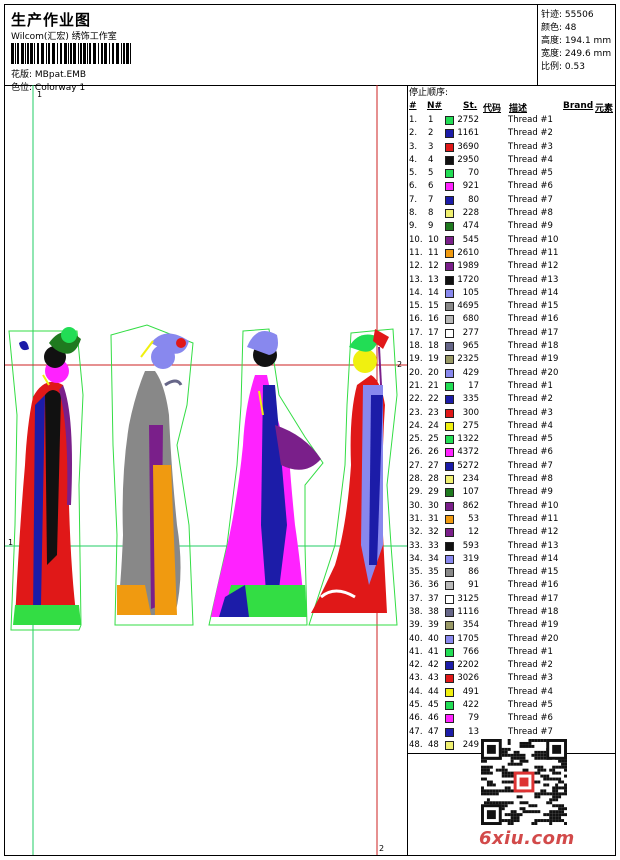 The height and width of the screenshot is (860, 620). What do you see at coordinates (433, 718) in the screenshot?
I see `thread-needle: 46` at bounding box center [433, 718].